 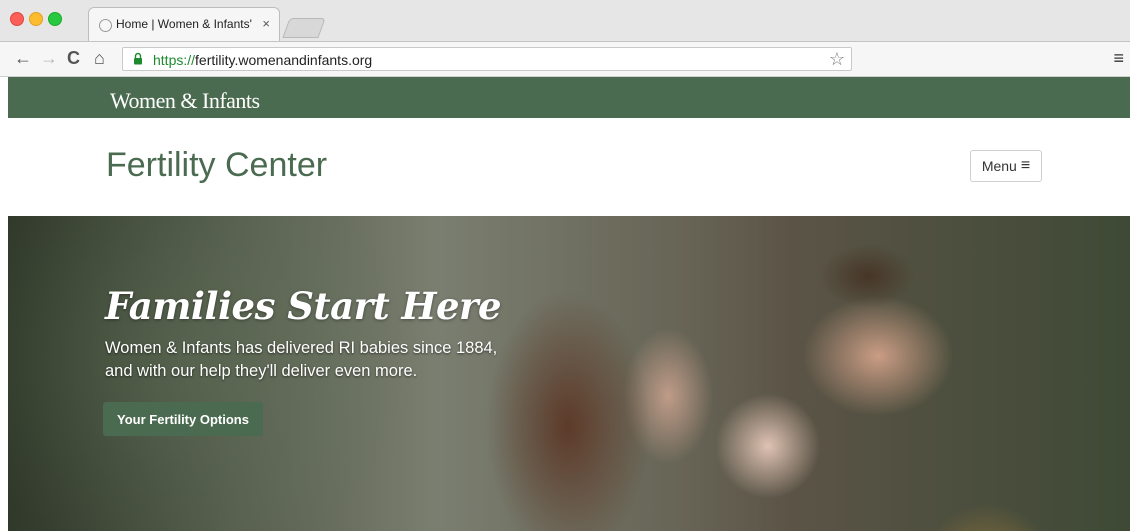 What do you see at coordinates (565, 21) in the screenshot?
I see `browser-tab-strip: Home | Women & Infants' F ×` at bounding box center [565, 21].